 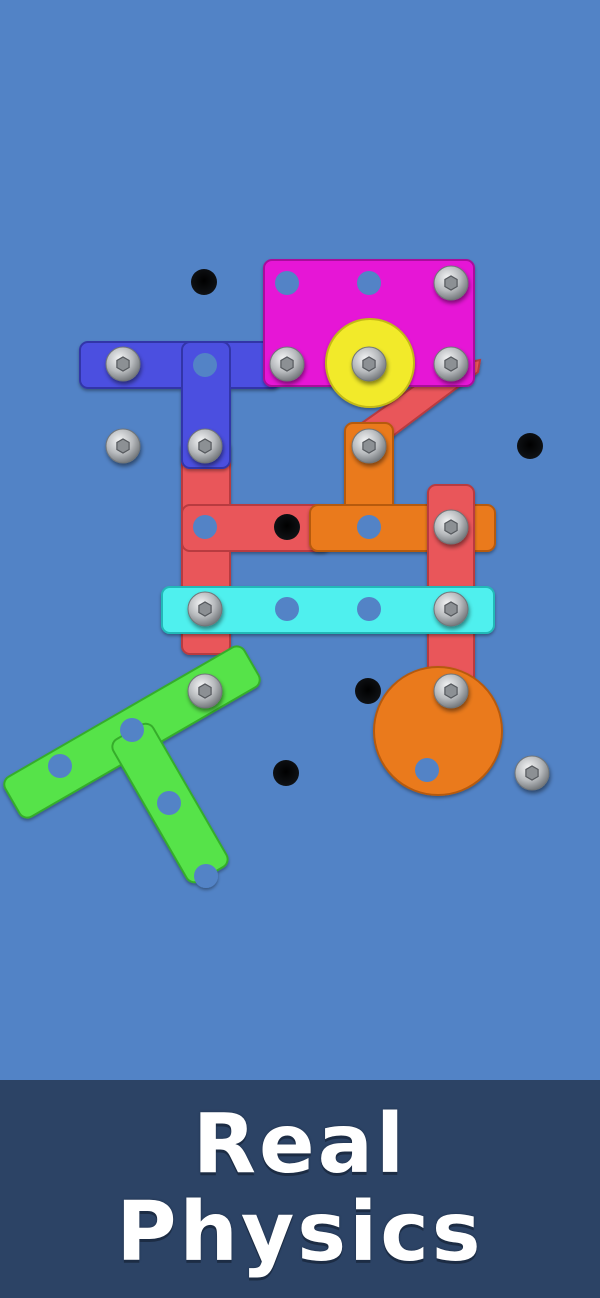 What do you see at coordinates (132, 765) in the screenshot?
I see `green-plate` at bounding box center [132, 765].